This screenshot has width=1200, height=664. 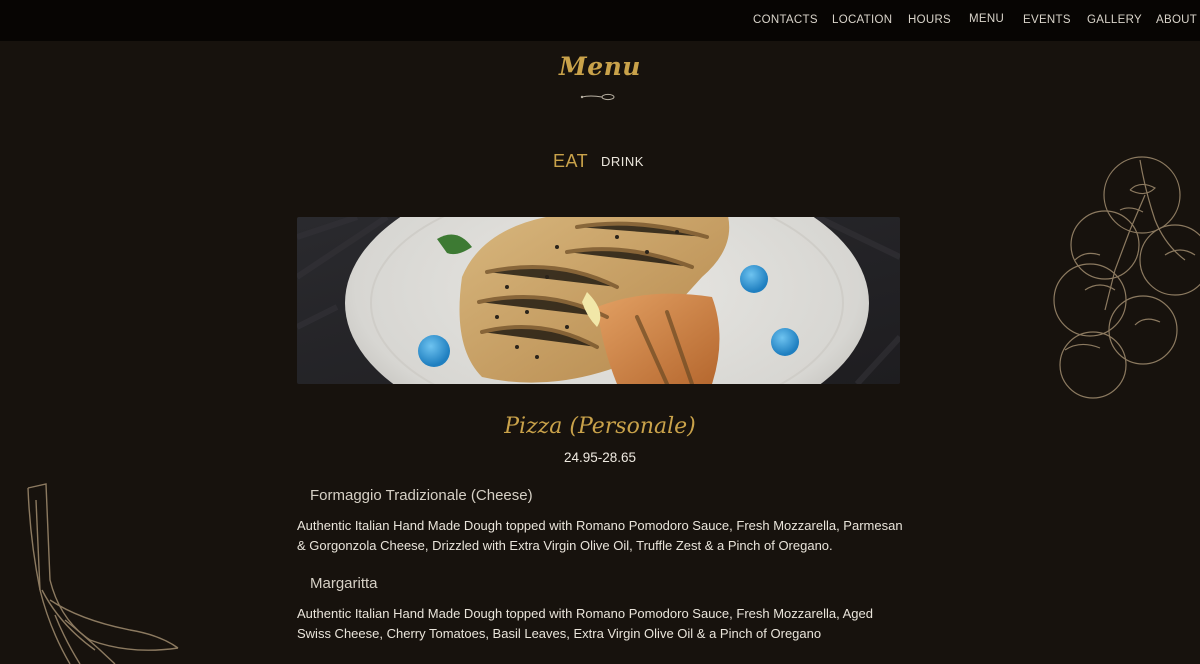 I want to click on nav-link-gallery: GALLERY, so click(x=1114, y=20).